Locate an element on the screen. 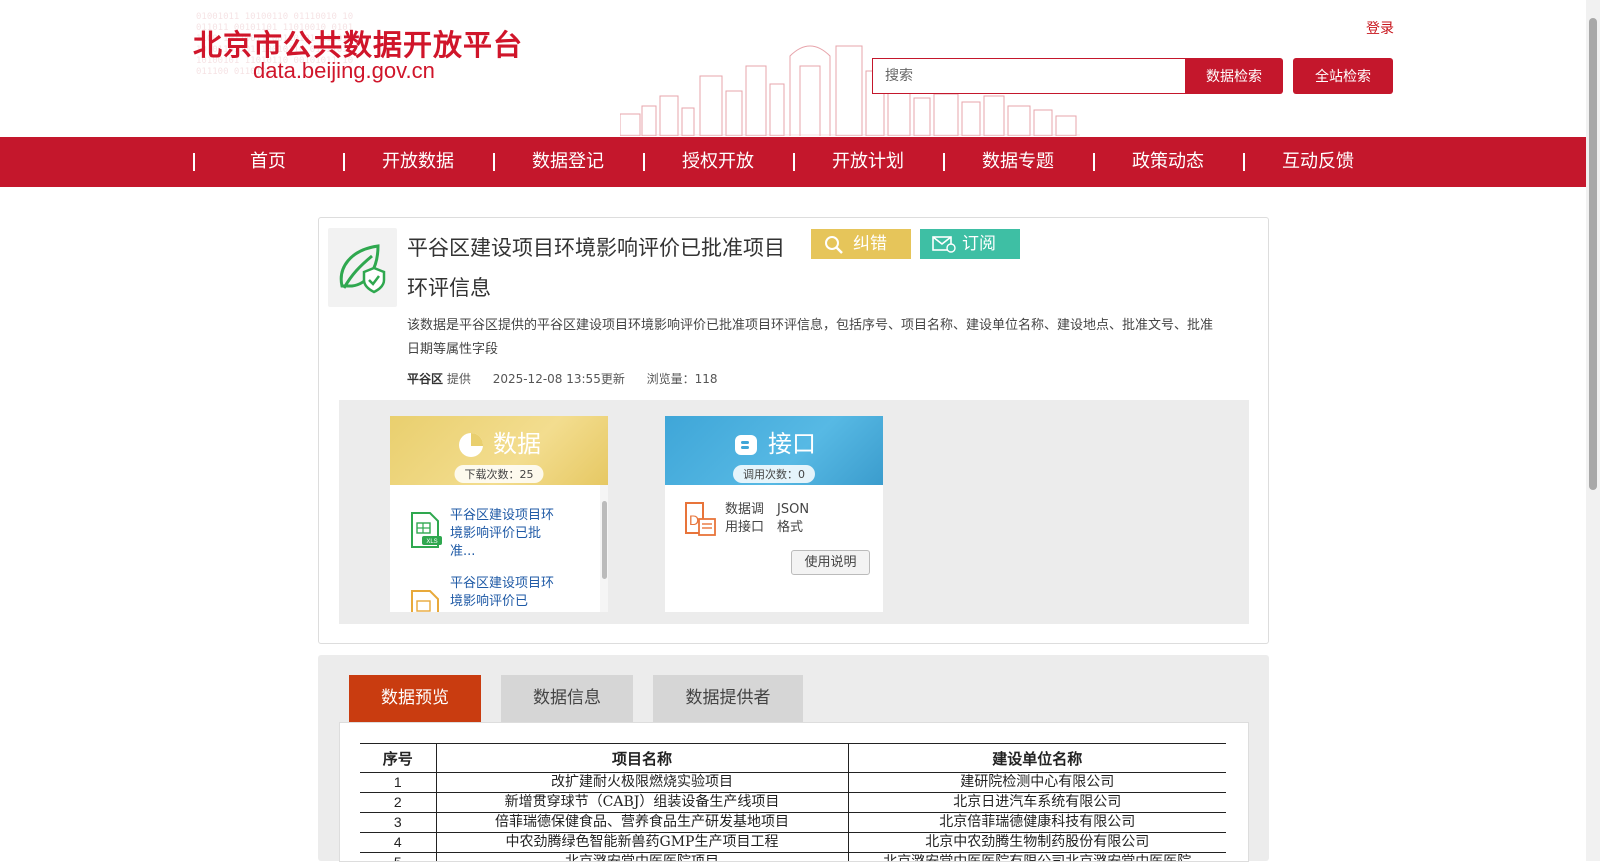 Image resolution: width=1600 pixels, height=862 pixels. download-count: 下载次数：25 is located at coordinates (499, 474).